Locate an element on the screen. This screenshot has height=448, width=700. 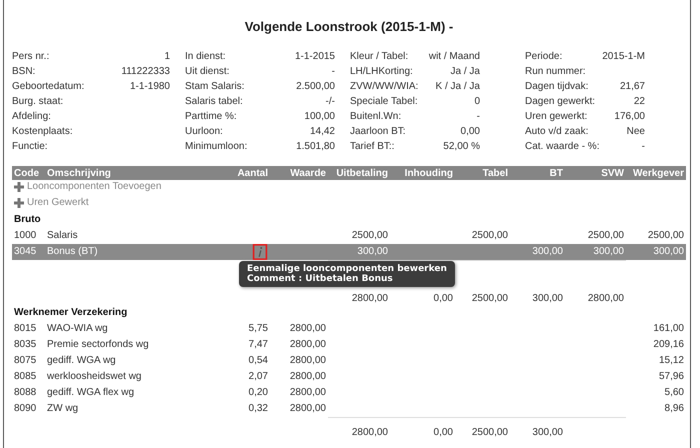
row-code: 3045 is located at coordinates (25, 251).